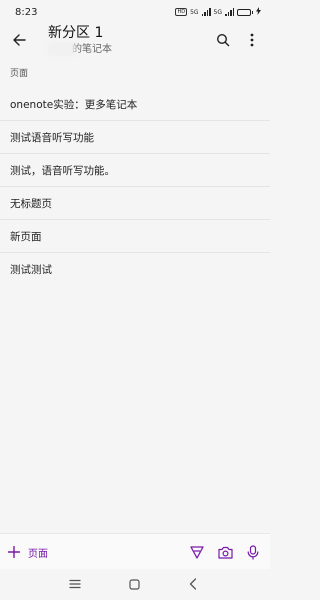 This screenshot has height=600, width=320. What do you see at coordinates (135, 137) in the screenshot?
I see `page-item: 测试语音听写功能` at bounding box center [135, 137].